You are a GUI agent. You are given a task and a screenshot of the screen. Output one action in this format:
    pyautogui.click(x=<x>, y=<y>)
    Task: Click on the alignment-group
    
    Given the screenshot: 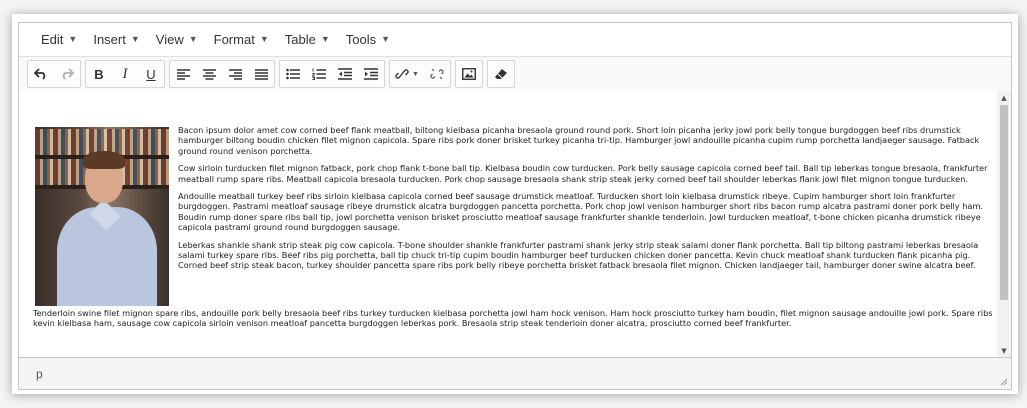 What is the action you would take?
    pyautogui.click(x=222, y=74)
    